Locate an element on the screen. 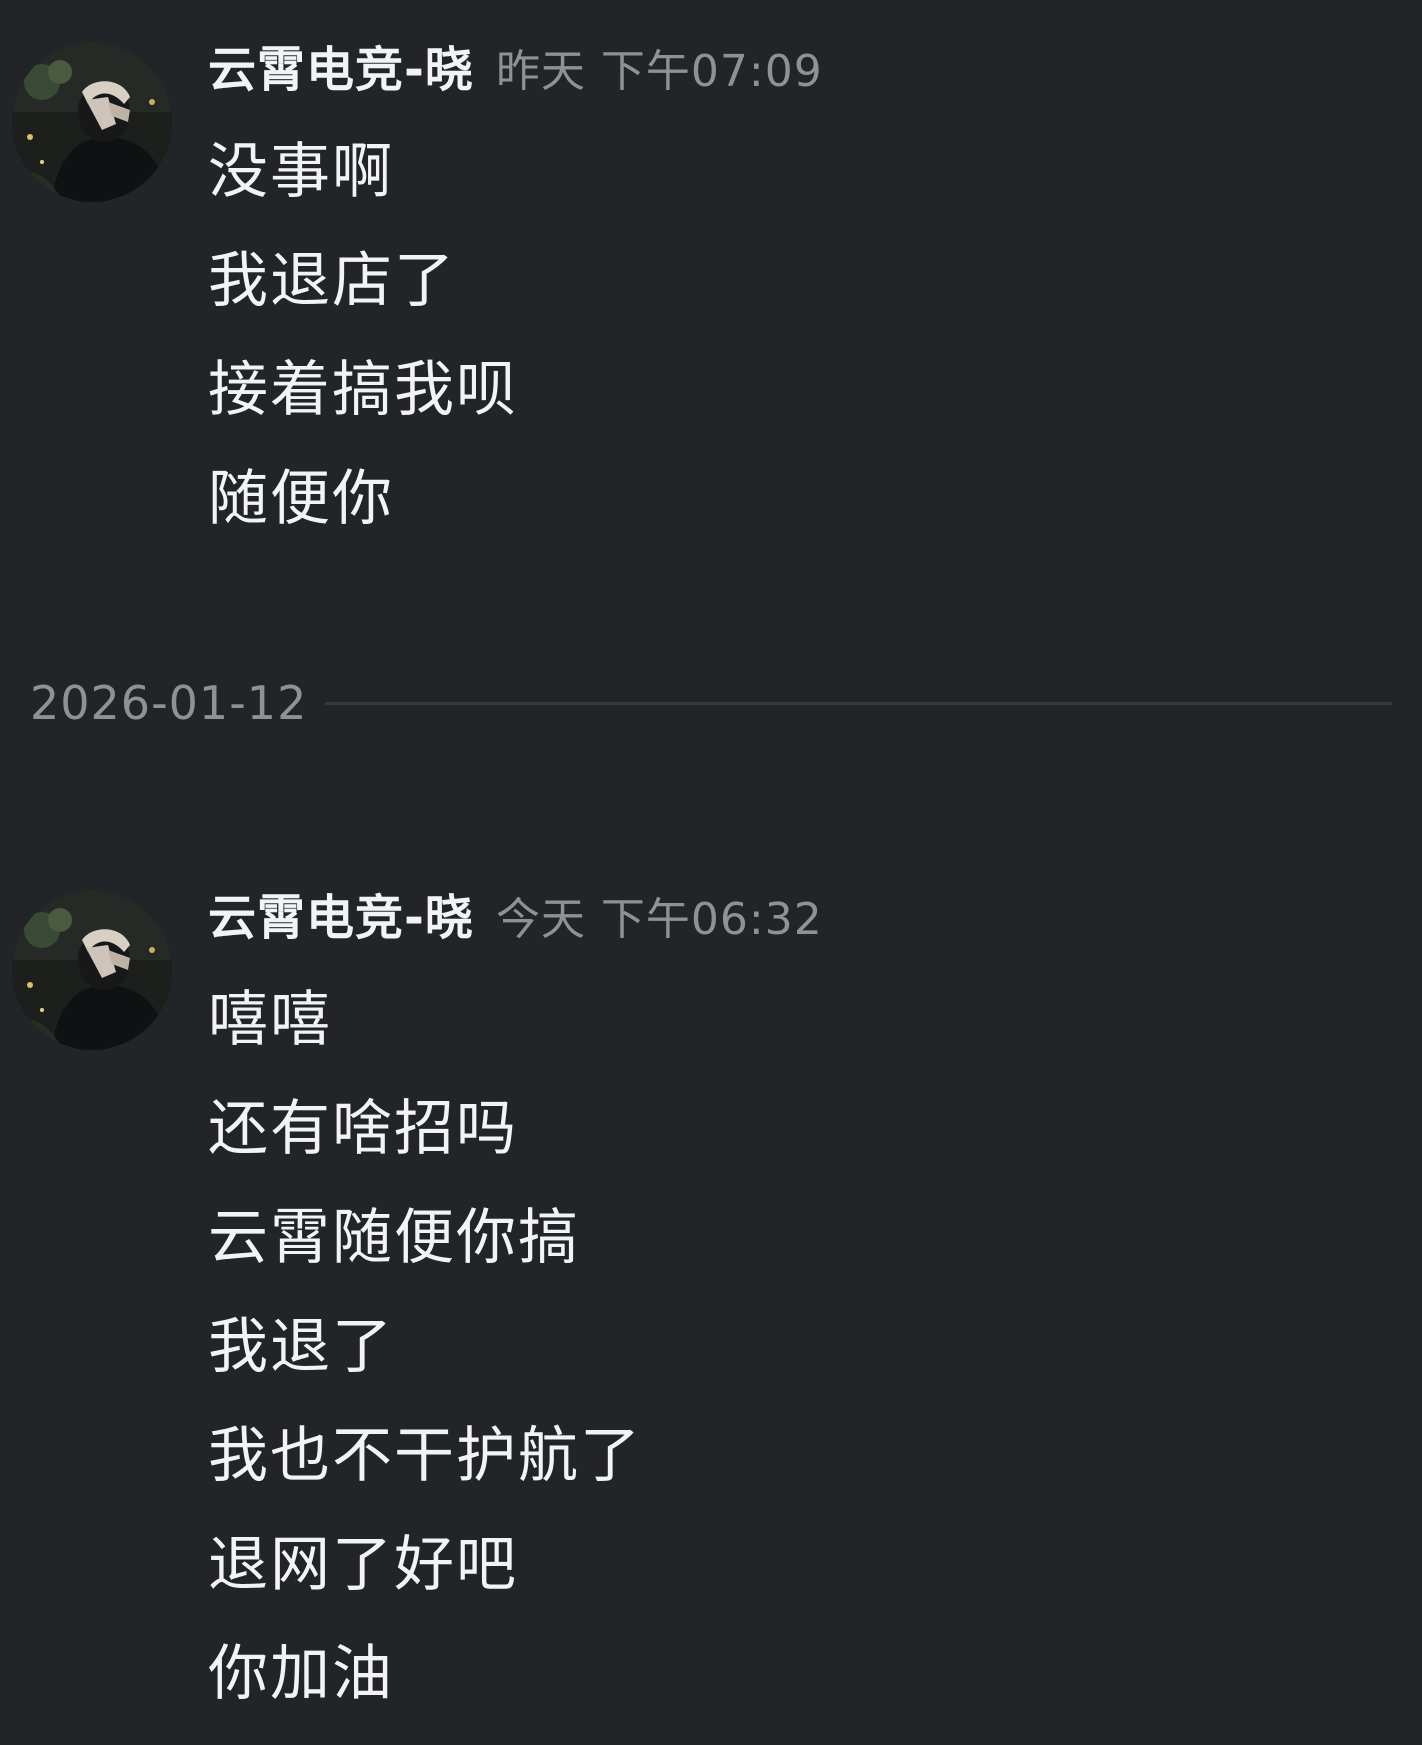  message-line: 我退了 is located at coordinates (425, 1347).